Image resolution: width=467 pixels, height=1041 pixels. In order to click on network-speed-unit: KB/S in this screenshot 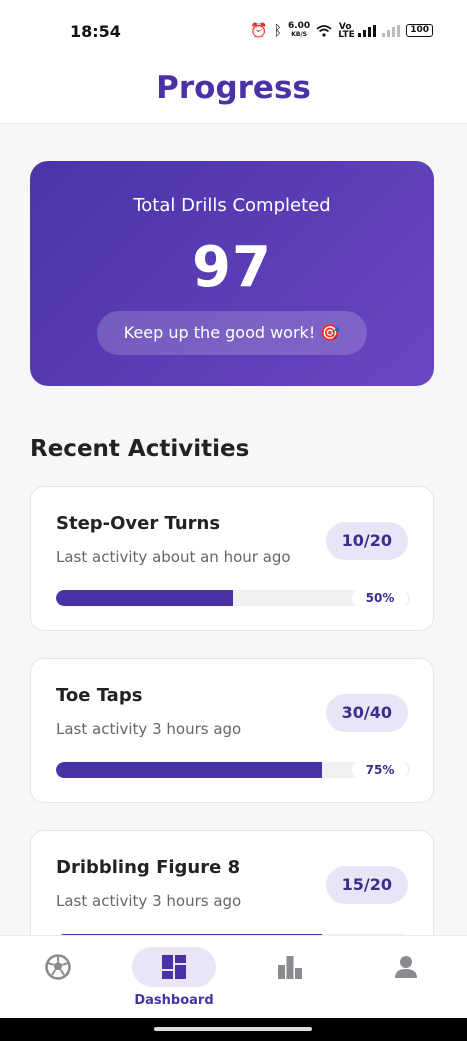, I will do `click(299, 34)`.